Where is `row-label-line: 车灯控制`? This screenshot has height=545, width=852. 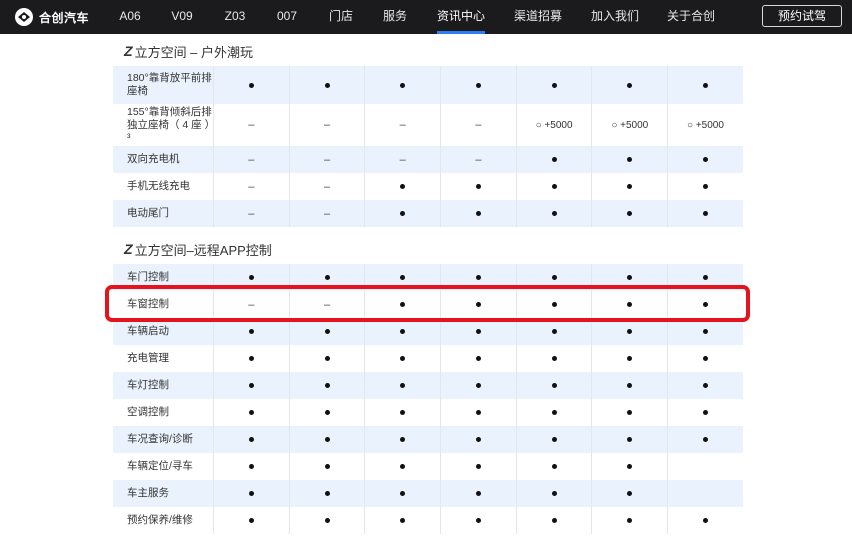 row-label-line: 车灯控制 is located at coordinates (148, 385).